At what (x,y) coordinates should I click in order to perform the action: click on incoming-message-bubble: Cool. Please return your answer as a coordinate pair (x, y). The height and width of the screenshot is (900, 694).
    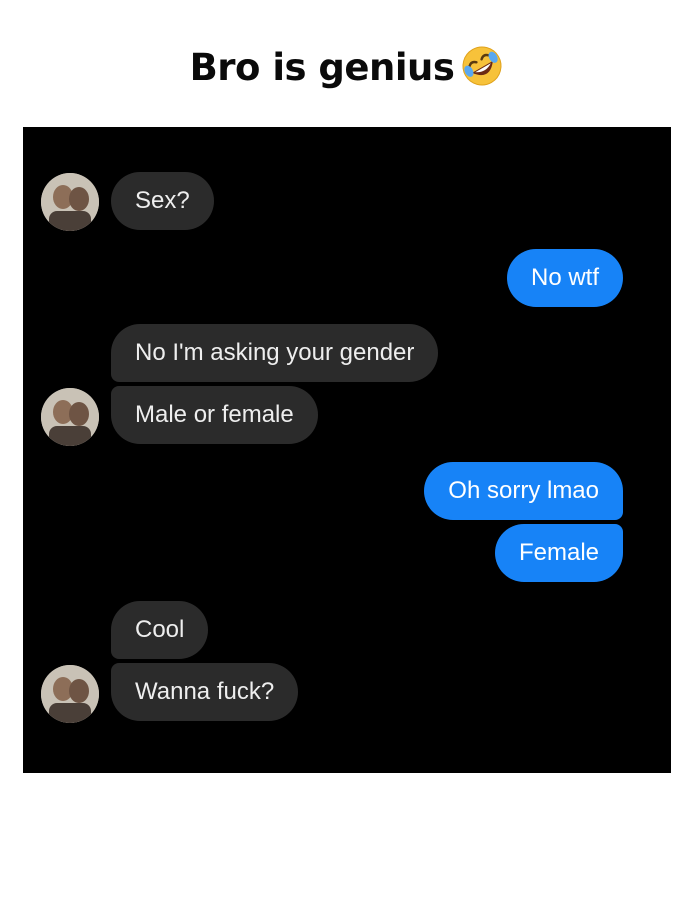
    Looking at the image, I should click on (160, 630).